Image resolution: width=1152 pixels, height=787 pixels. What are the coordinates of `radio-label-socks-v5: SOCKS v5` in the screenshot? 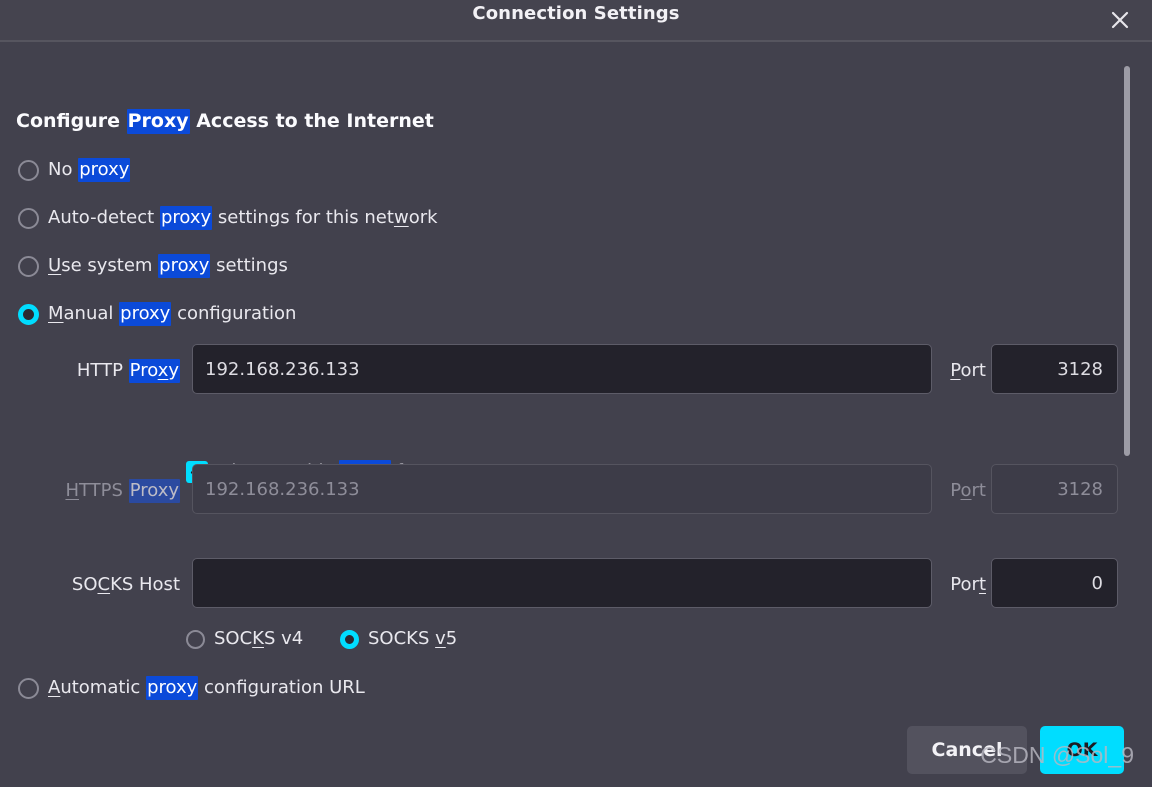 It's located at (412, 639).